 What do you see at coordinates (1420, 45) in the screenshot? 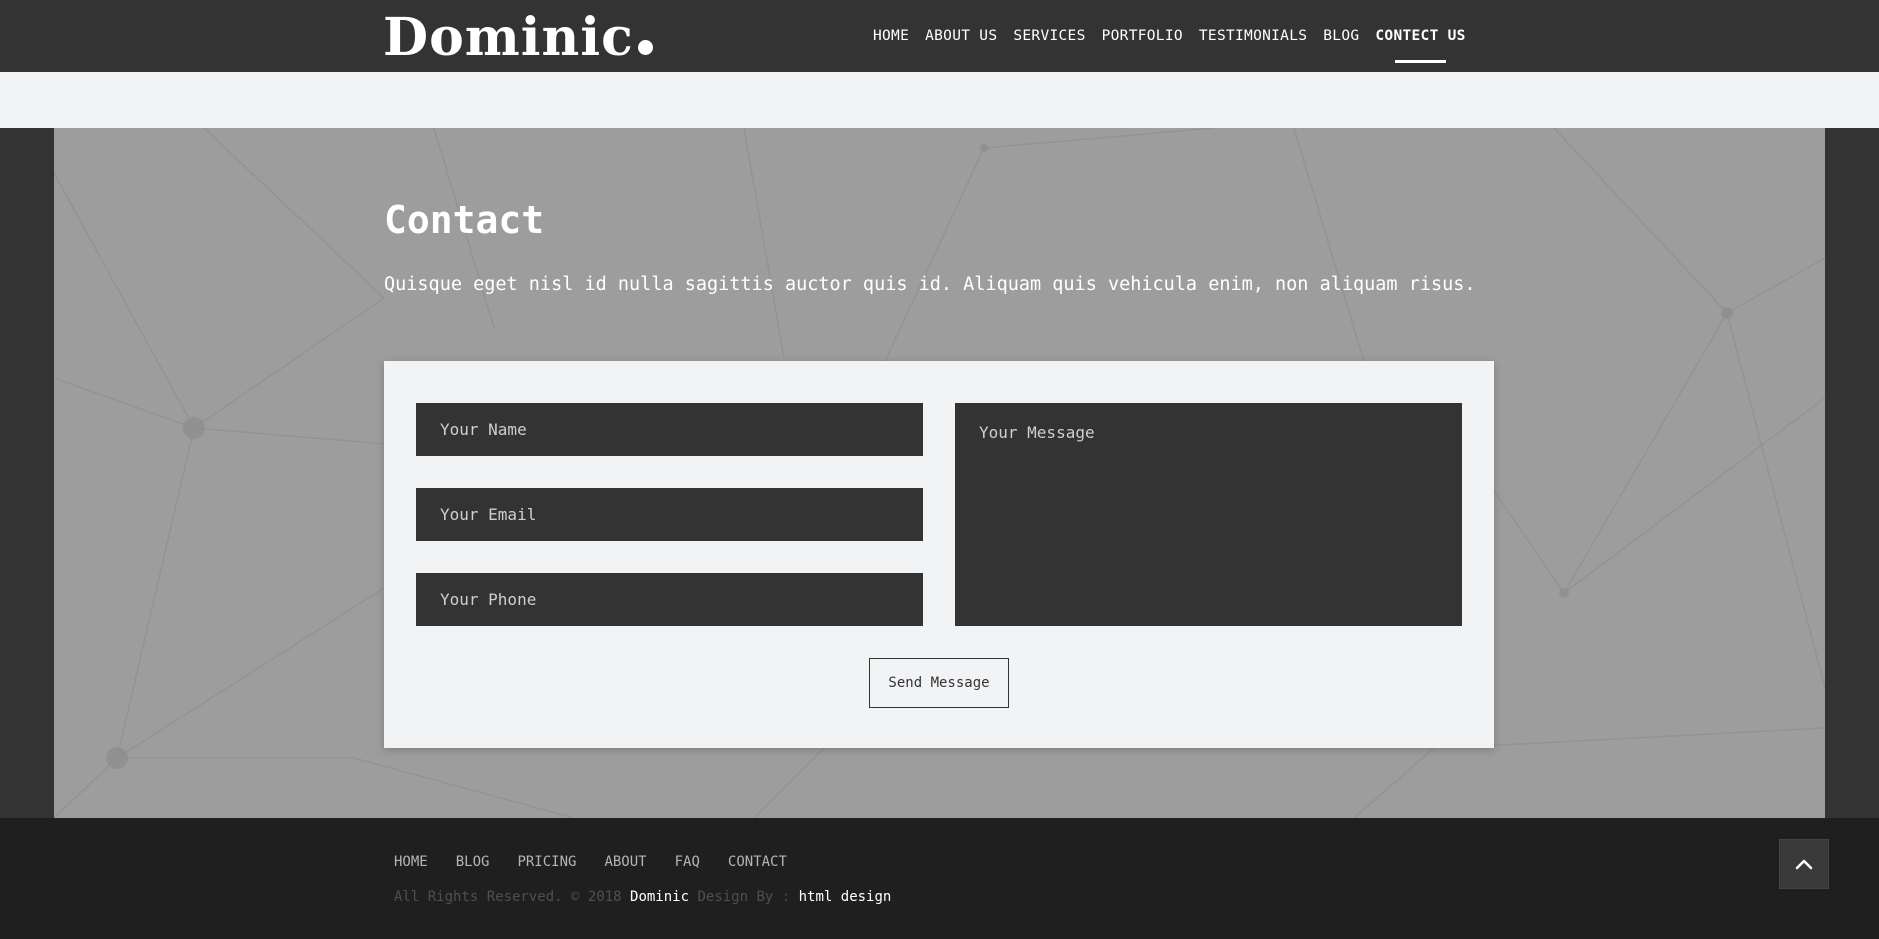
I see `nav-item-contact-us: CONTECT US` at bounding box center [1420, 45].